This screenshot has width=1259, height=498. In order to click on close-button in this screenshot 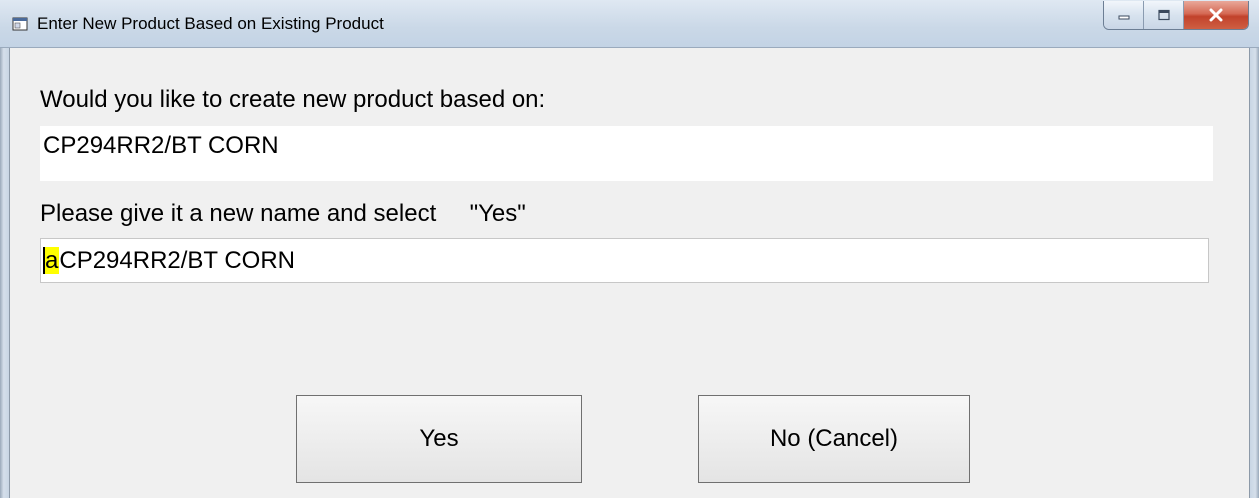, I will do `click(1216, 15)`.